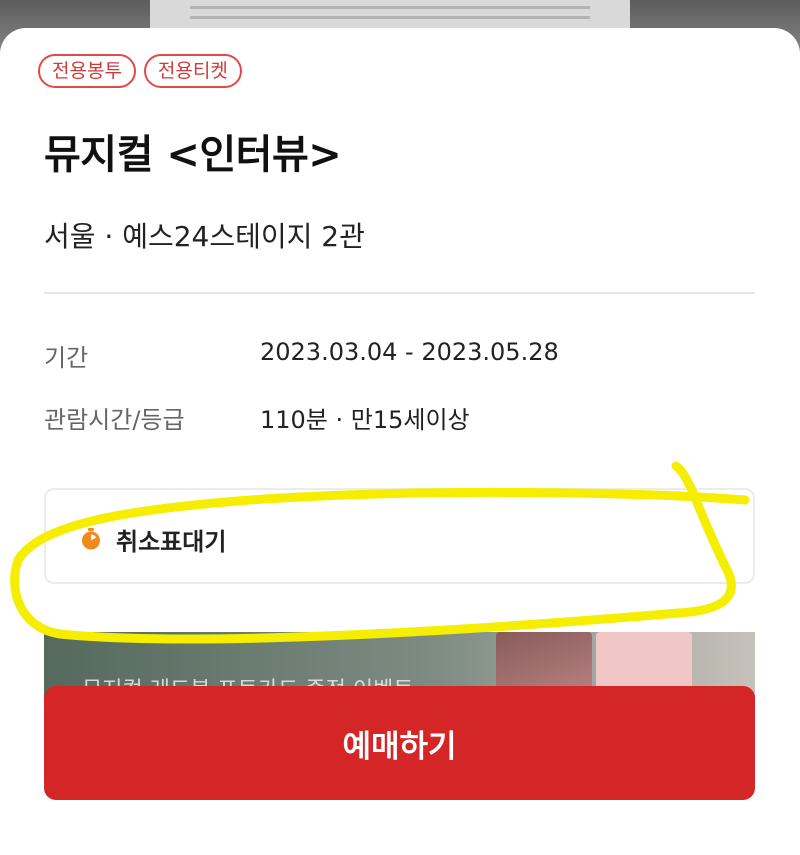 Image resolution: width=800 pixels, height=855 pixels. I want to click on runtime-value: 110분 · 만15세이상, so click(365, 420).